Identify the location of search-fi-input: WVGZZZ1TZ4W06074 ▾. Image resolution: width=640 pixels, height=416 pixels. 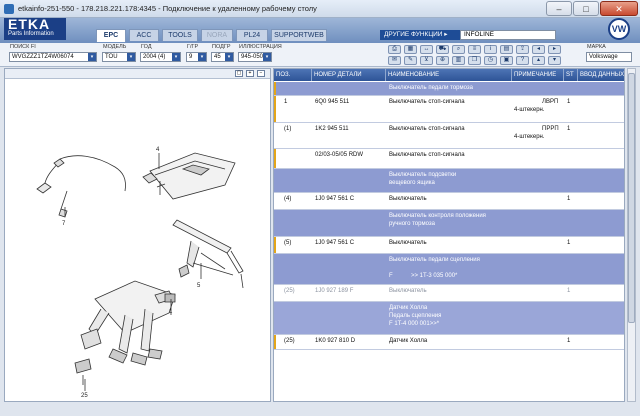
(53, 57).